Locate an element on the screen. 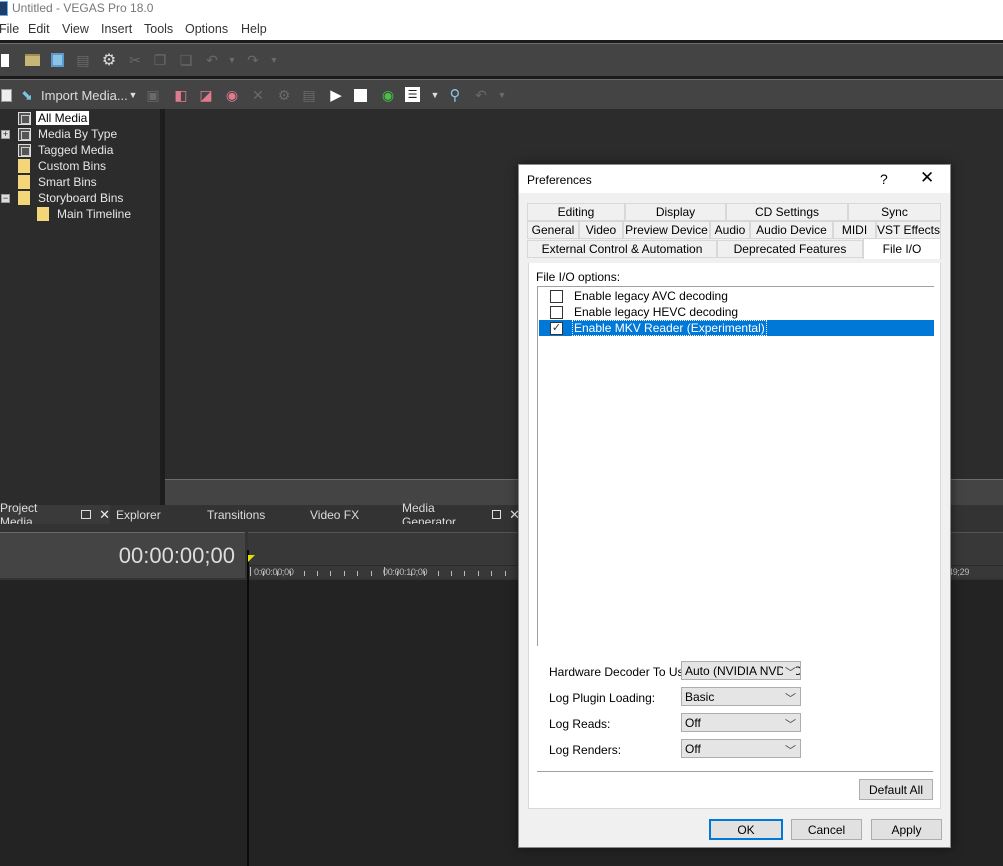 The height and width of the screenshot is (866, 1003). extract-audio-icon: ◉ is located at coordinates (232, 95).